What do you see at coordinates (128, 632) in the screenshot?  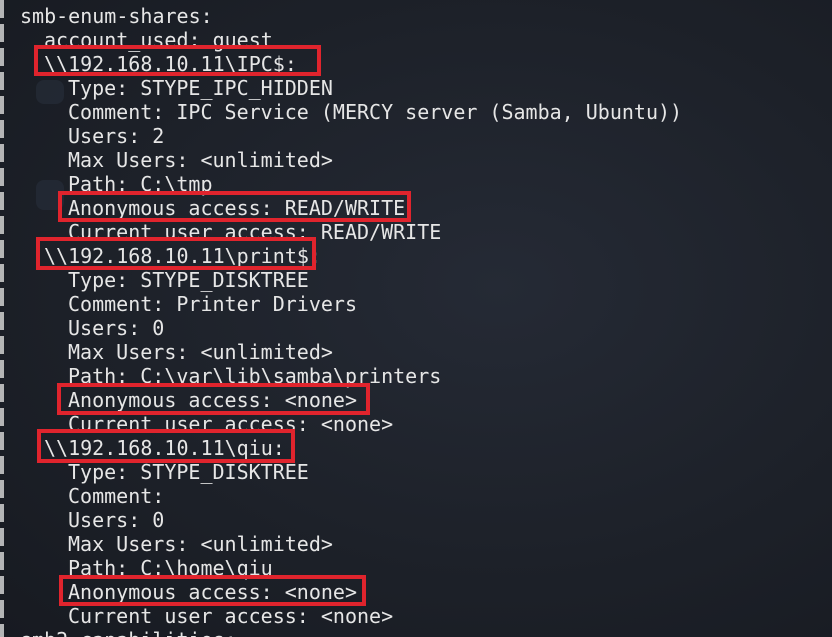 I see `output-line: smb2-capabilities:` at bounding box center [128, 632].